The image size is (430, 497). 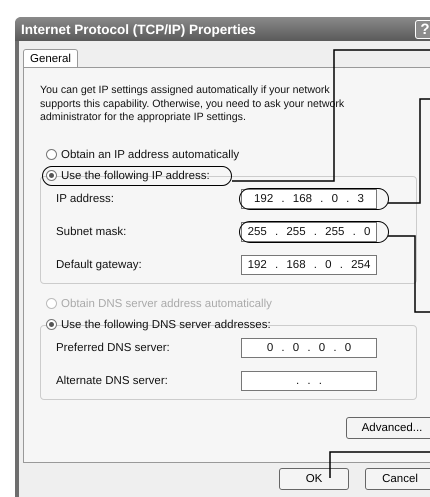 I want to click on ip-address-field: 0 . 0 . 0 . 0, so click(x=309, y=348).